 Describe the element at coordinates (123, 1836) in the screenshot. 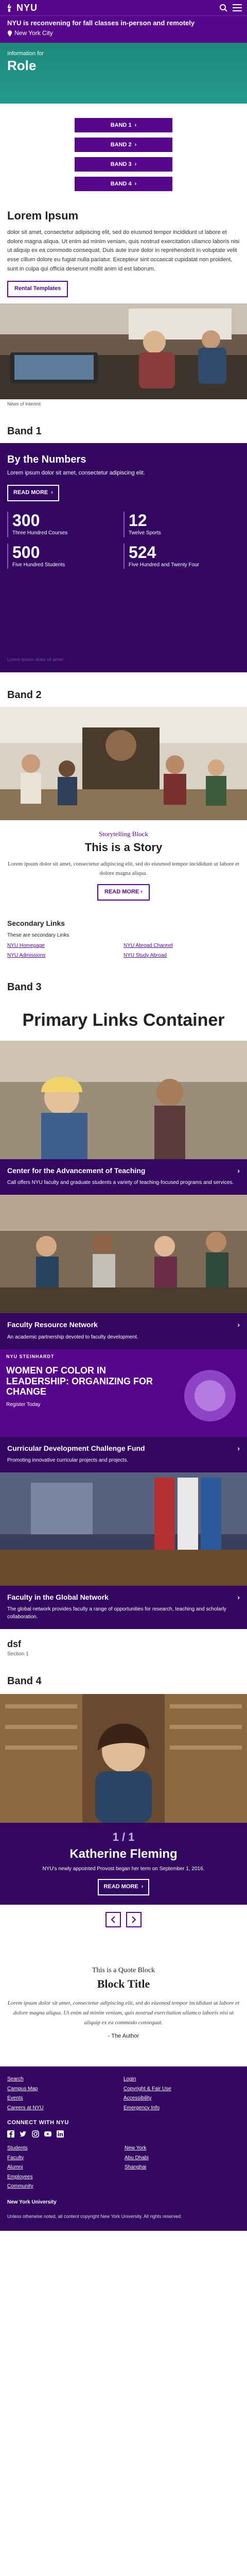

I see `slide-counter: 1 / 1` at that location.